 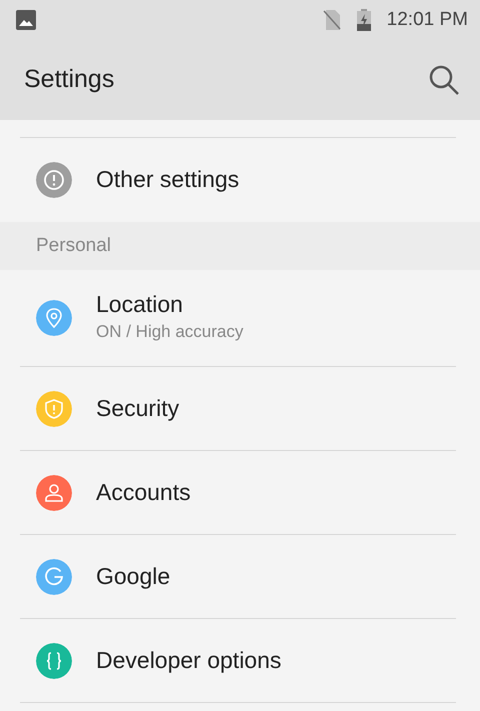 What do you see at coordinates (138, 408) in the screenshot?
I see `item-title: Security` at bounding box center [138, 408].